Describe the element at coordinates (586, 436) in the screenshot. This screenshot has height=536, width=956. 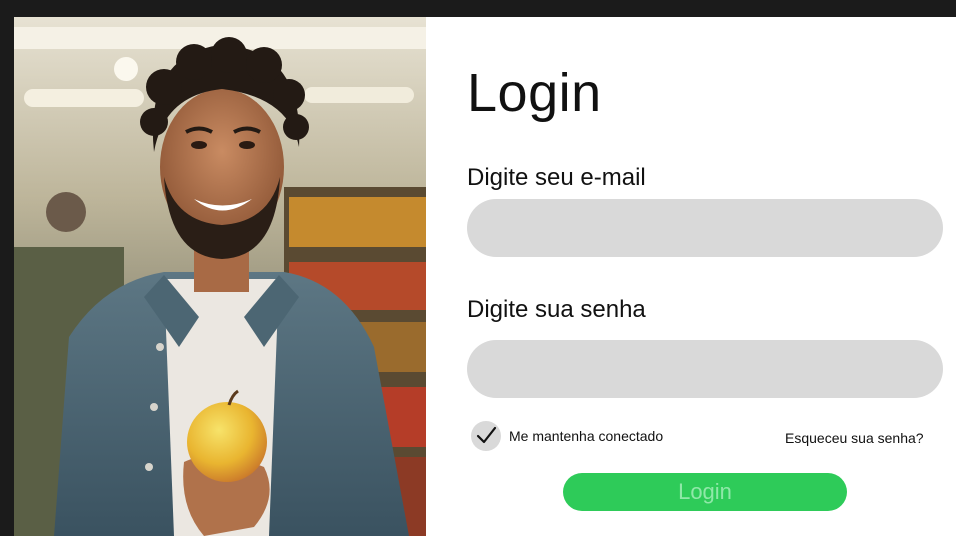
I see `remember-me-label: Me mantenha conectado` at that location.